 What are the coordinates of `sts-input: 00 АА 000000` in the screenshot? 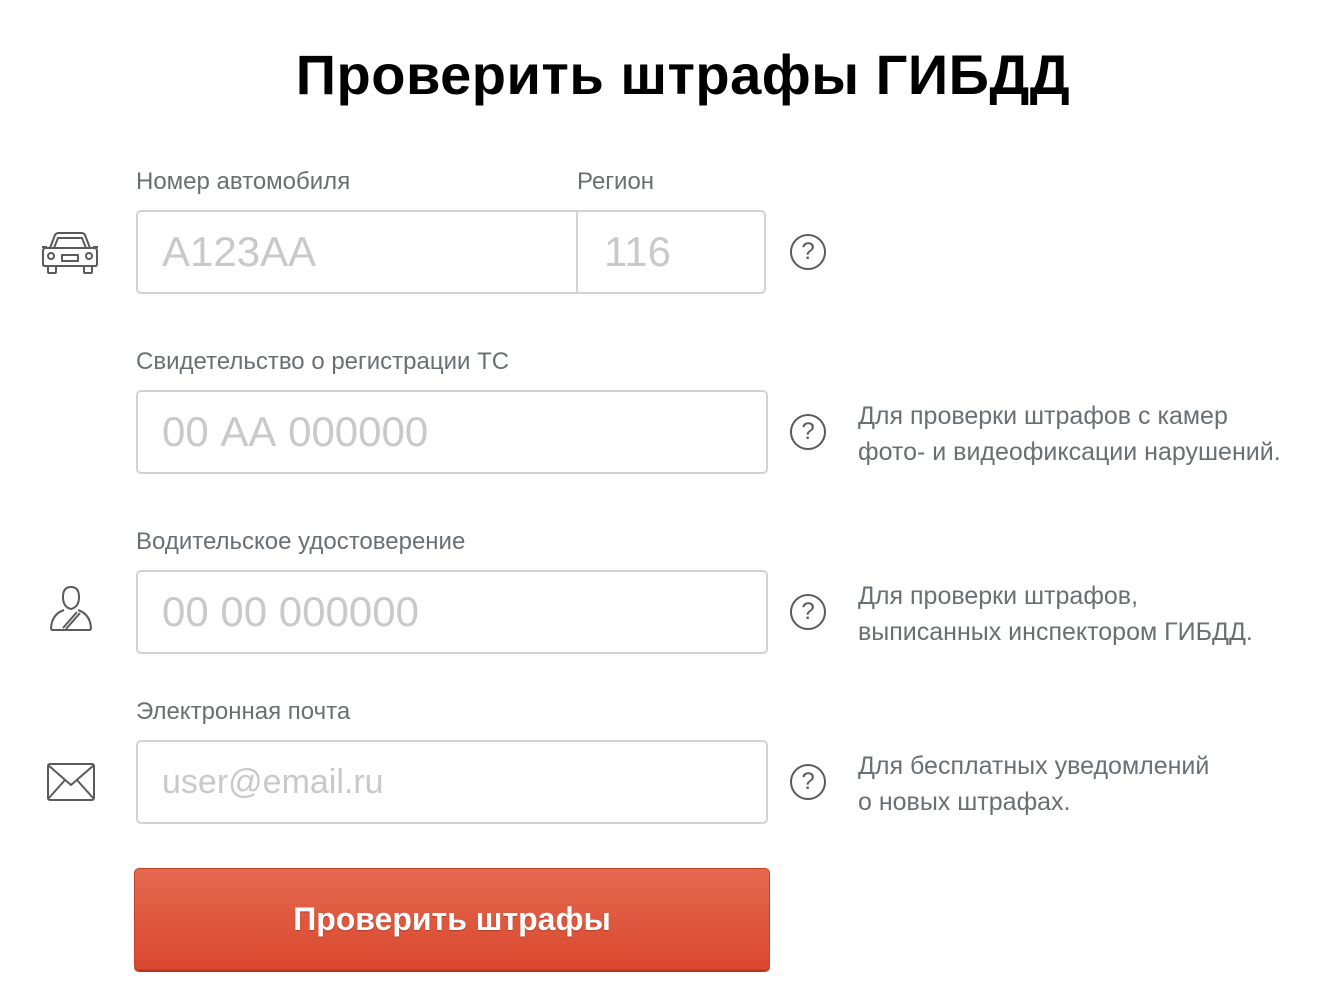 It's located at (452, 432).